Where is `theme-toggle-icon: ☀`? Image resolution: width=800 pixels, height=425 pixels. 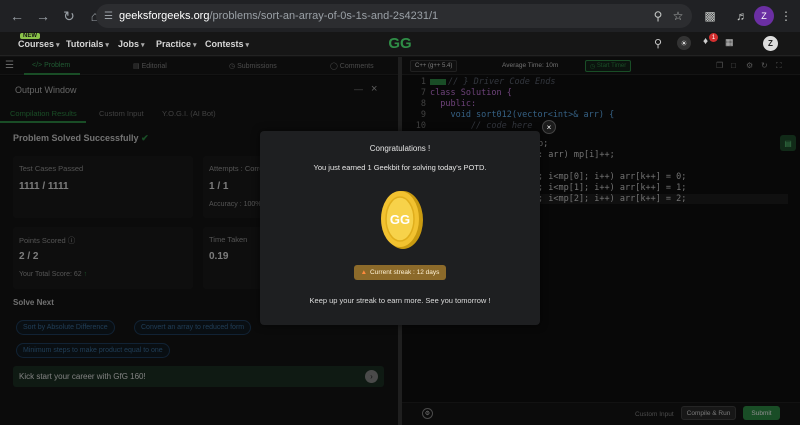
theme-toggle-icon: ☀ is located at coordinates (684, 43).